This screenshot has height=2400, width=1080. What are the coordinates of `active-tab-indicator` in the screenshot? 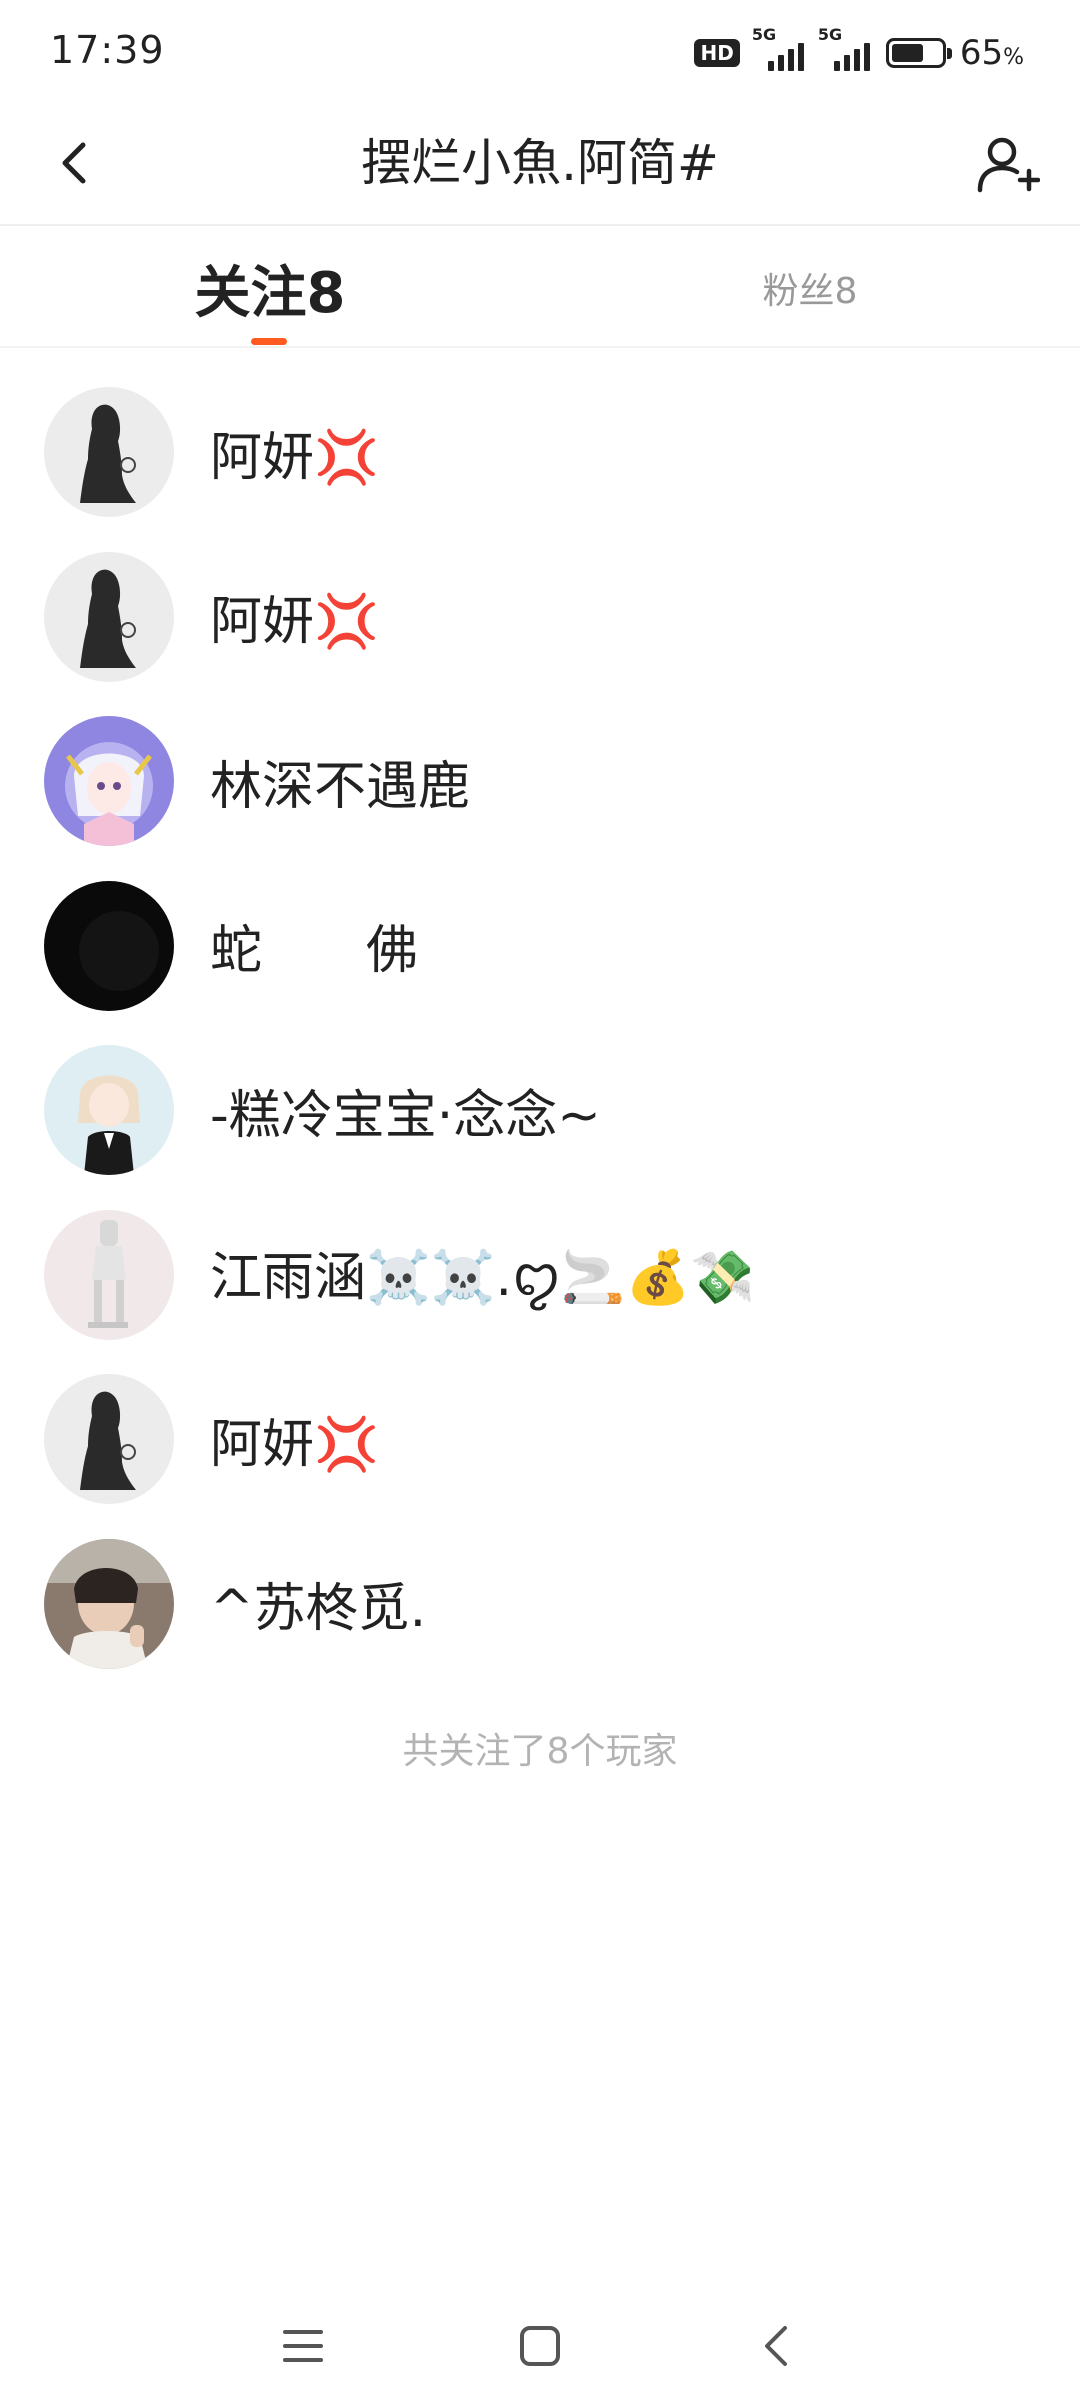 It's located at (269, 341).